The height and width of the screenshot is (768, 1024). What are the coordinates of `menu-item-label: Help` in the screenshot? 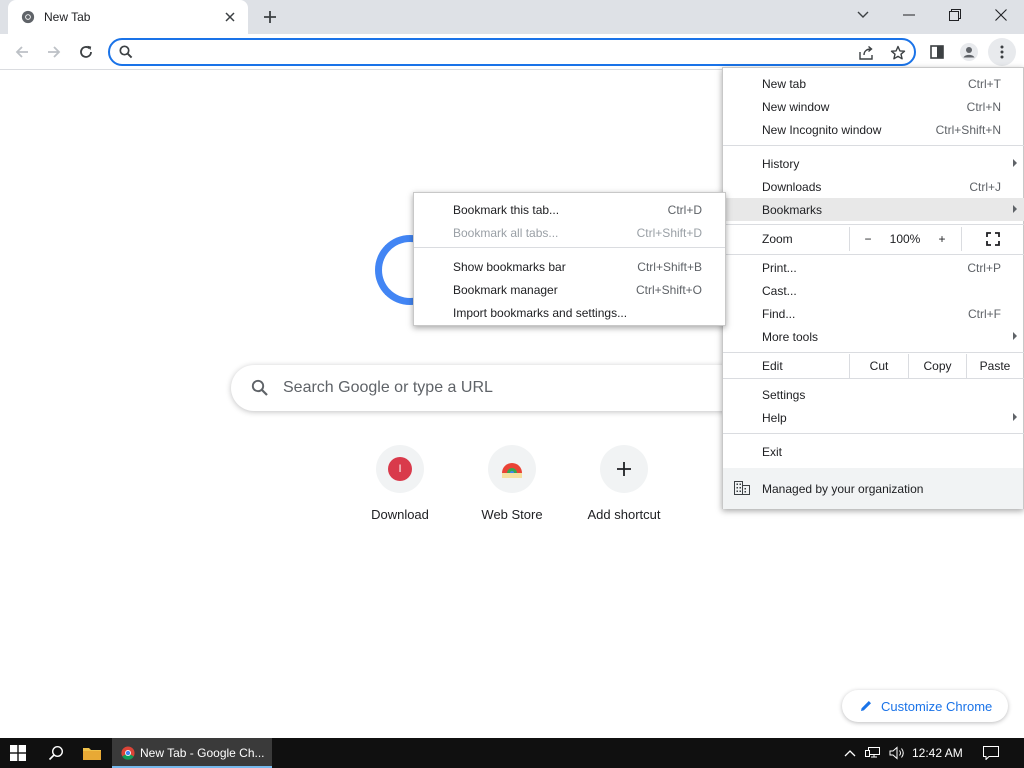 It's located at (774, 418).